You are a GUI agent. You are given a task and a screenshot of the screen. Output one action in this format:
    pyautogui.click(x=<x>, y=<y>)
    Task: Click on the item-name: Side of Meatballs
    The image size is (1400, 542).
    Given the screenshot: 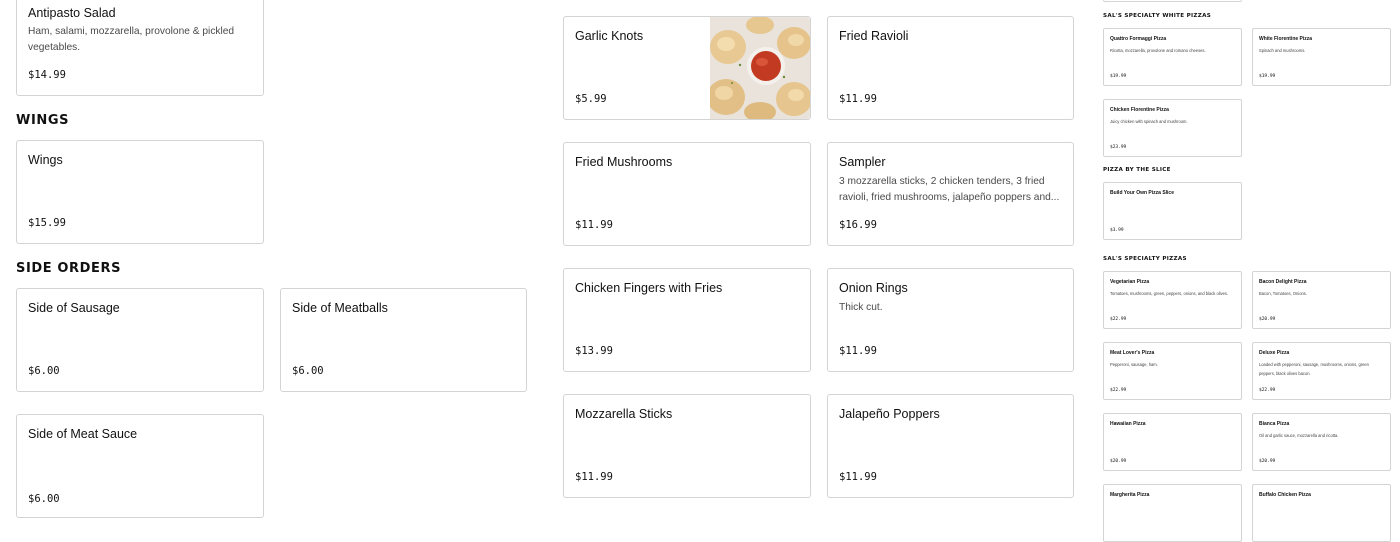 What is the action you would take?
    pyautogui.click(x=340, y=308)
    